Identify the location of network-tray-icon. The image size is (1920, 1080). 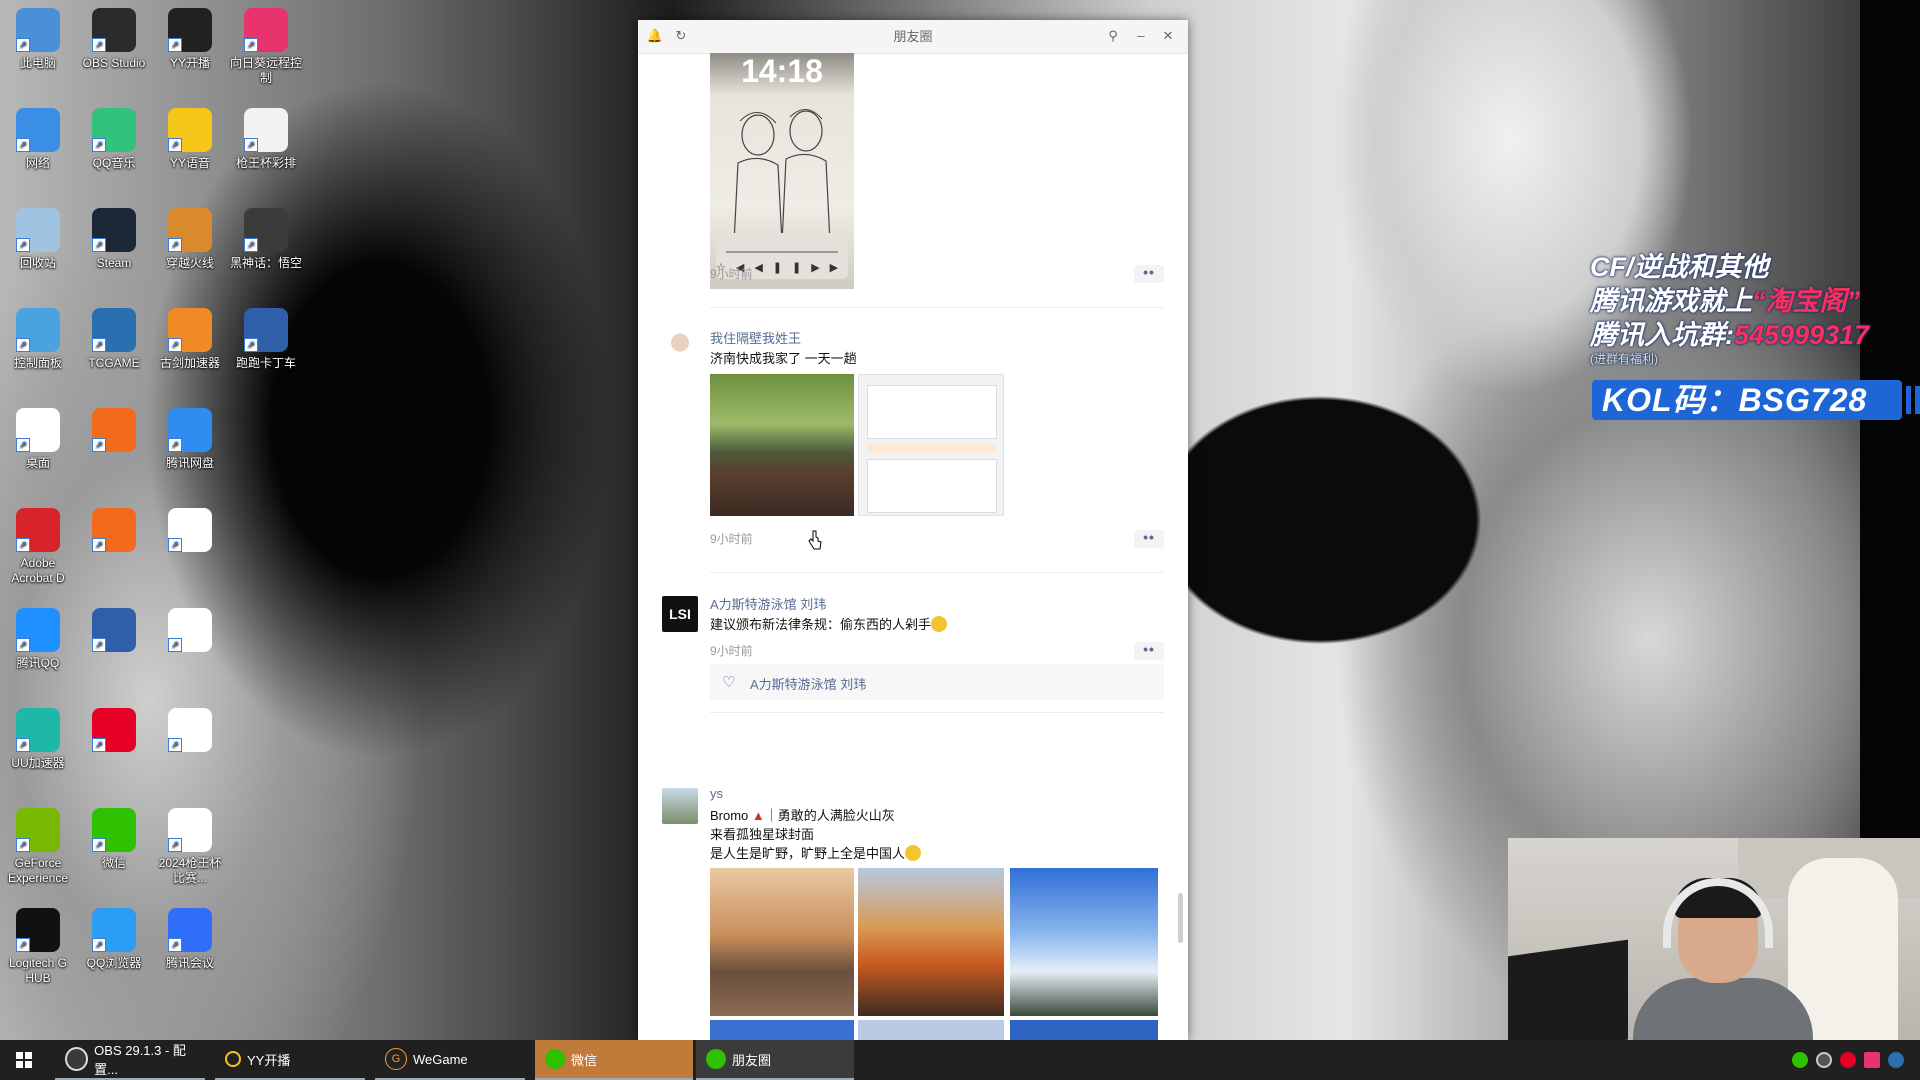
(1896, 1060).